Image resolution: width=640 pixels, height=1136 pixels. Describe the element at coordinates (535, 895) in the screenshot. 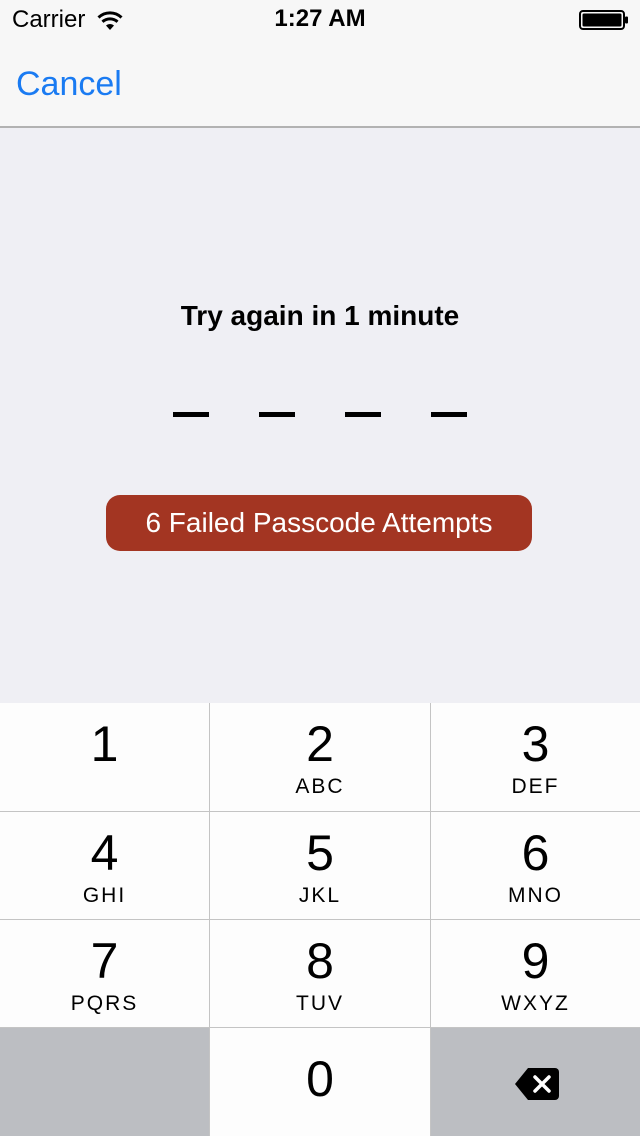

I see `key-letters: MNO` at that location.